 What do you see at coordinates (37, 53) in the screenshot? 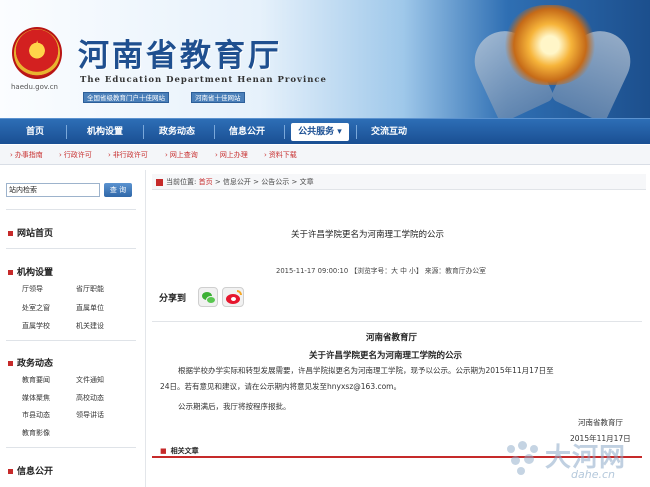
I see `national-emblem-logo: ★` at bounding box center [37, 53].